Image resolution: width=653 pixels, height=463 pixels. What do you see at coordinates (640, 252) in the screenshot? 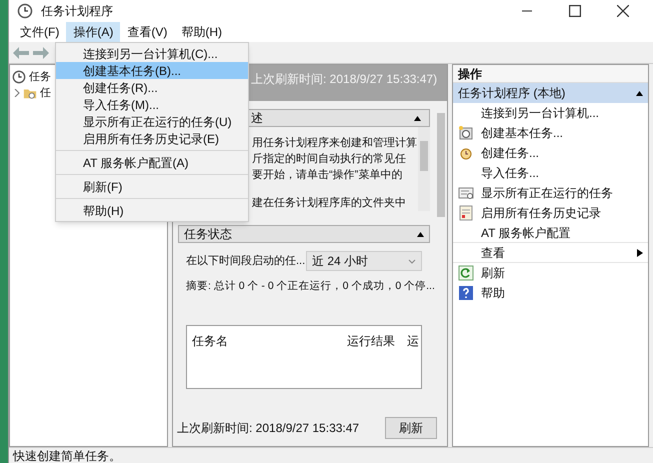
I see `submenu-arrow-icon` at bounding box center [640, 252].